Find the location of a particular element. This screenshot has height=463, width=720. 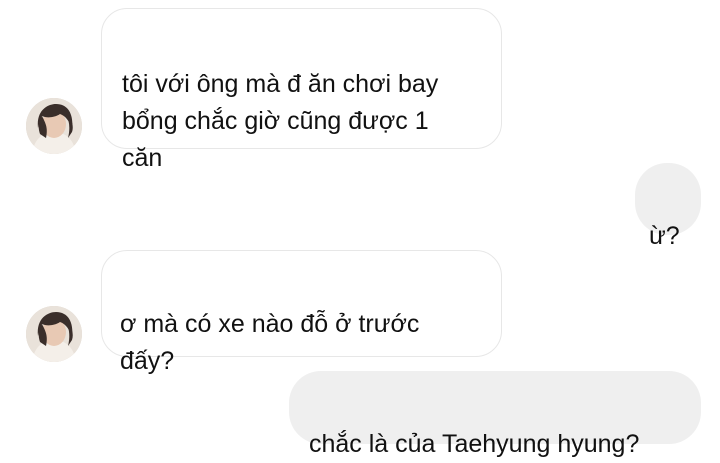

outgoing-message-bubble: chắc là của Taehyung hyung? is located at coordinates (495, 414).